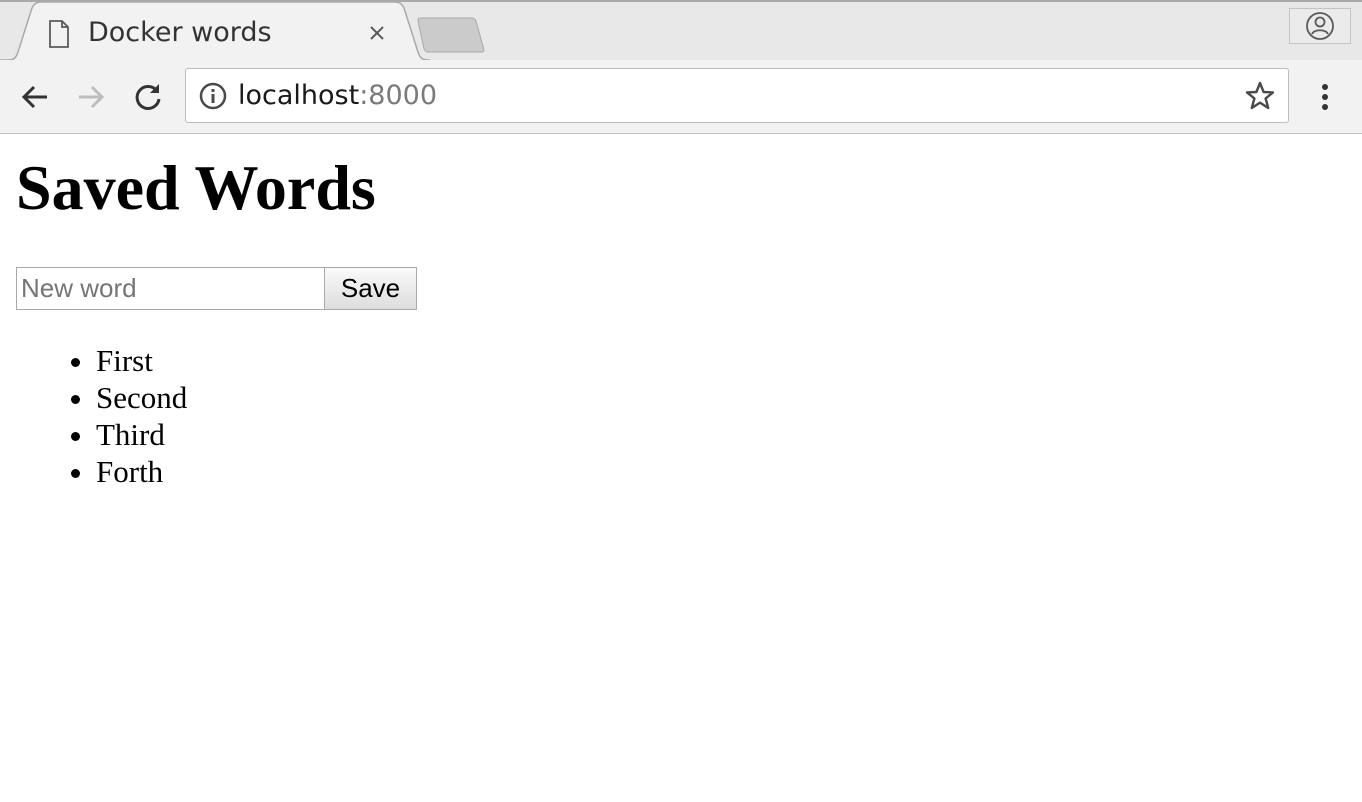 The height and width of the screenshot is (802, 1362). I want to click on forward-arrow-icon, so click(92, 97).